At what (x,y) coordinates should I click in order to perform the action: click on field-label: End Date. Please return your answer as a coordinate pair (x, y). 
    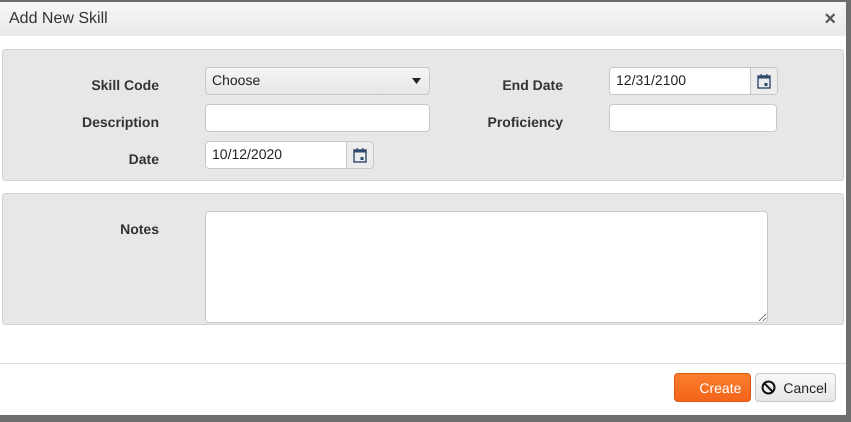
    Looking at the image, I should click on (532, 84).